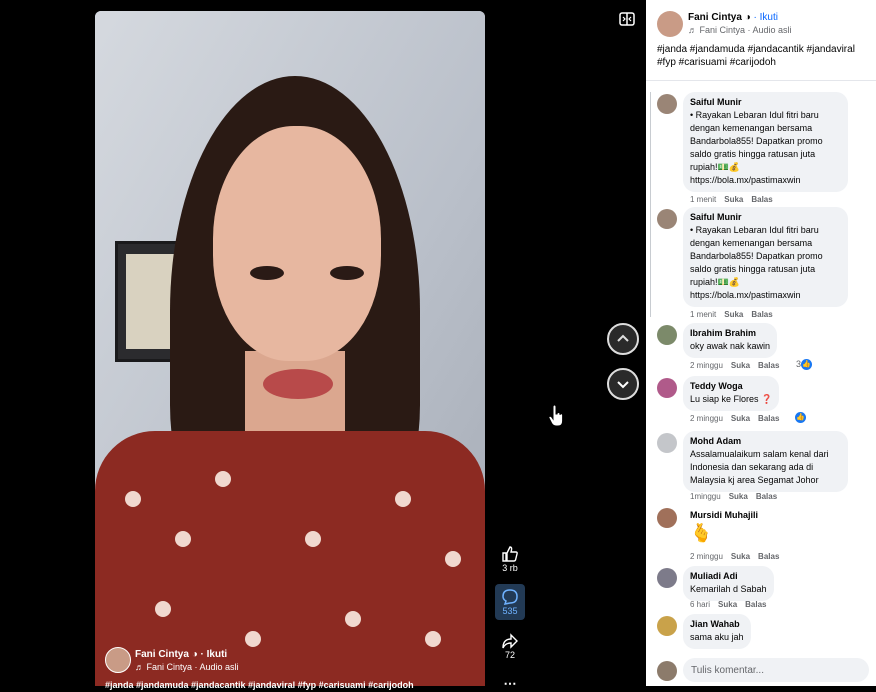  Describe the element at coordinates (510, 641) in the screenshot. I see `share-icon` at that location.